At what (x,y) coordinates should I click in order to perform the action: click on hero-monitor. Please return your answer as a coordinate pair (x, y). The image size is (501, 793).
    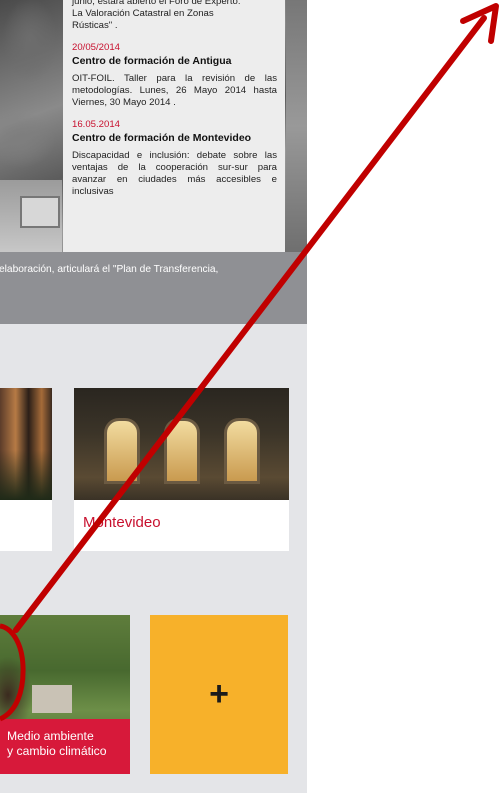
    Looking at the image, I should click on (40, 212).